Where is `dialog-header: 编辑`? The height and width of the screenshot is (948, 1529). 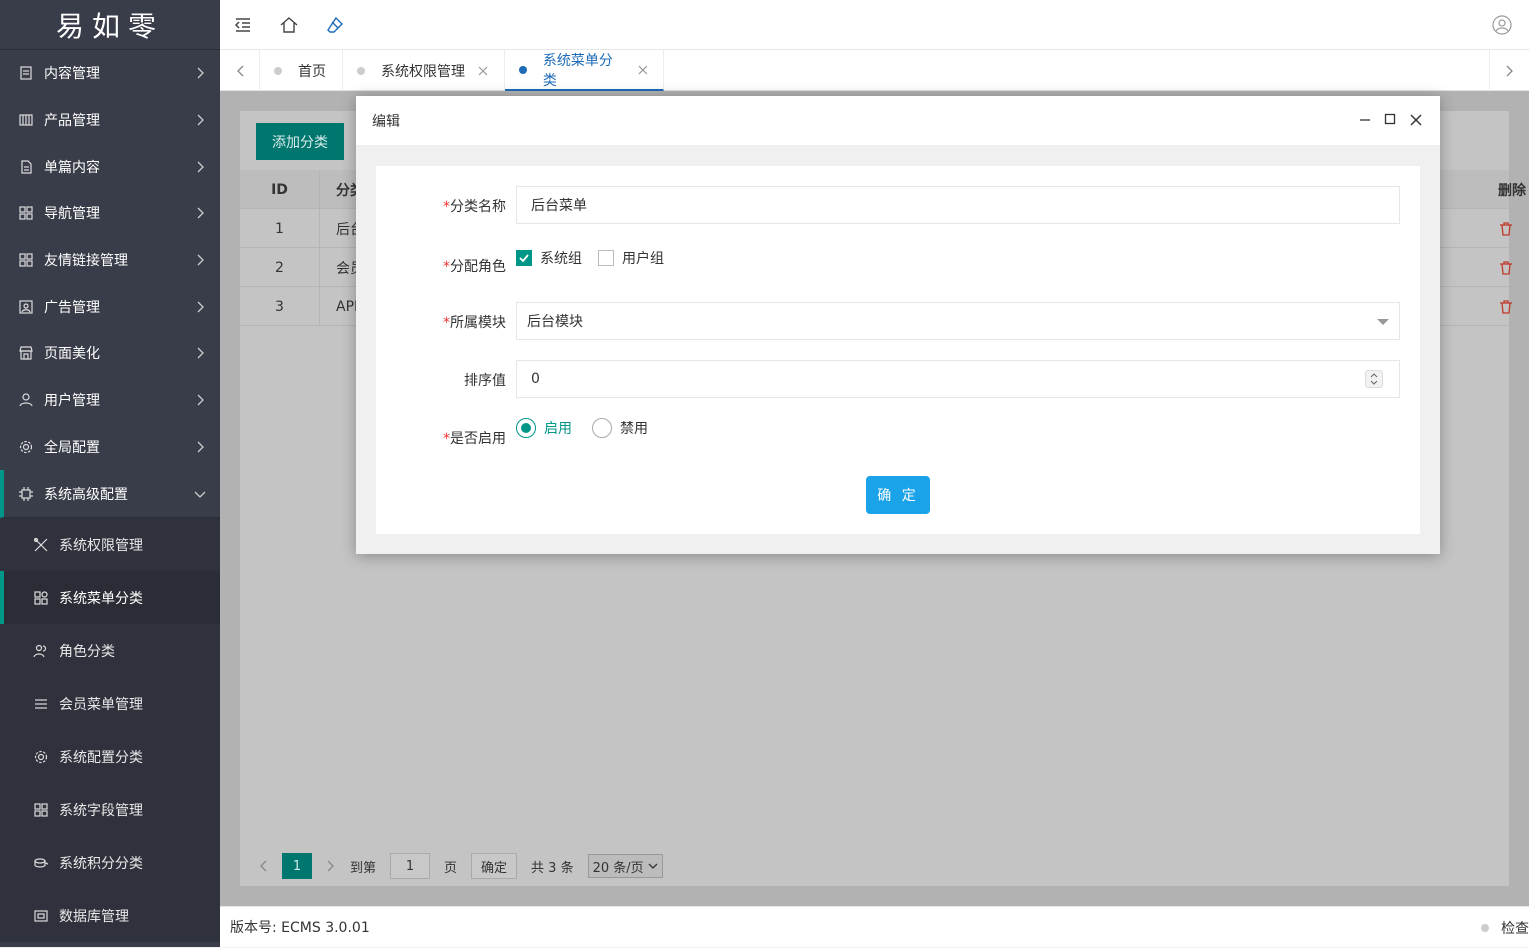
dialog-header: 编辑 is located at coordinates (898, 121).